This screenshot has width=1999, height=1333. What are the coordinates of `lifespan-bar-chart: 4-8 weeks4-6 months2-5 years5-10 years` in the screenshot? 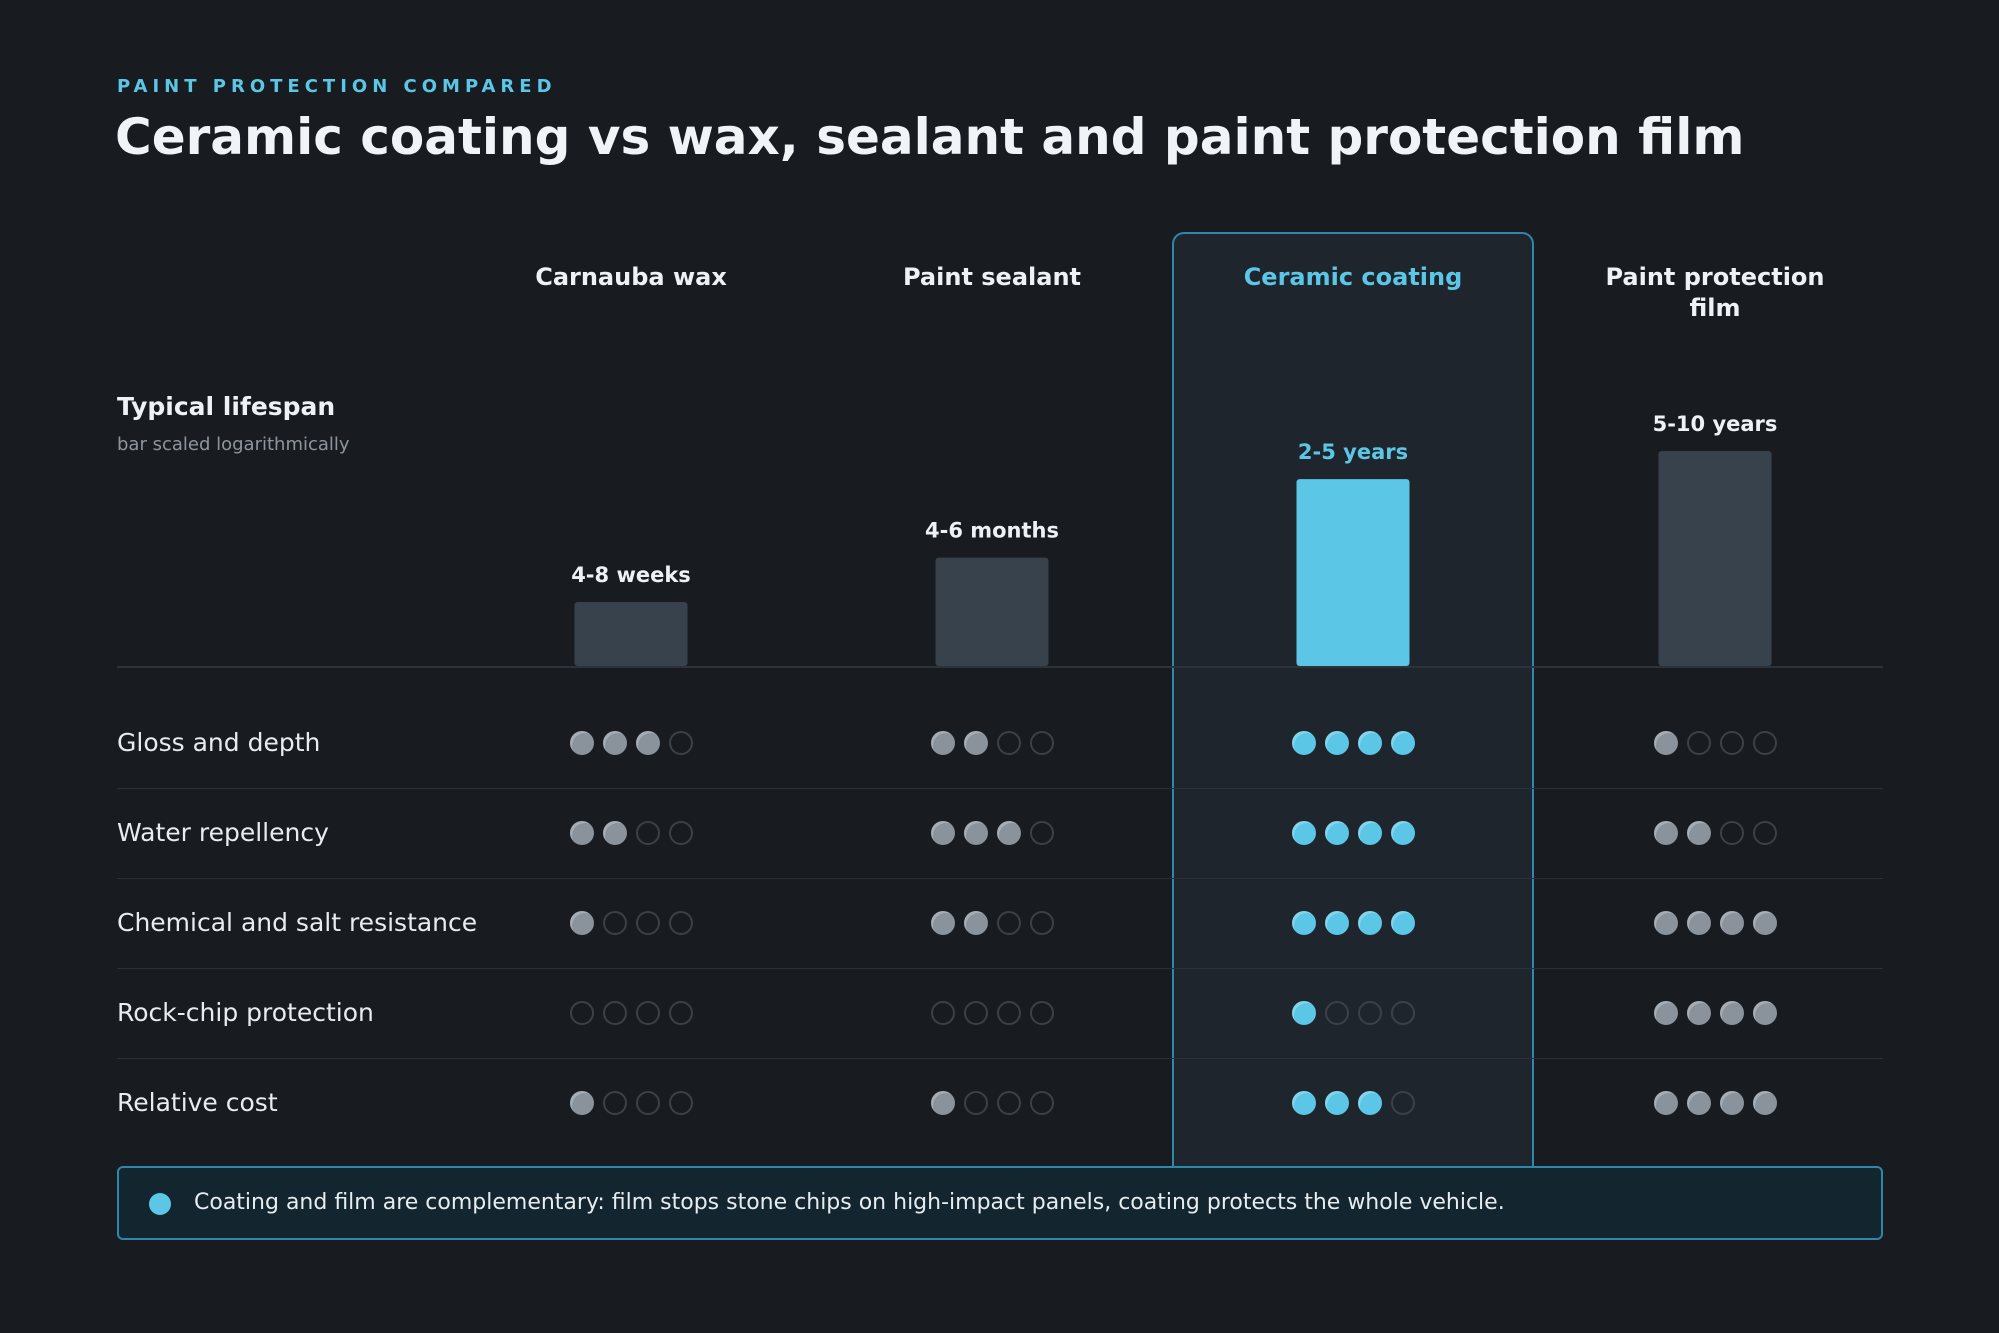 It's located at (1174, 539).